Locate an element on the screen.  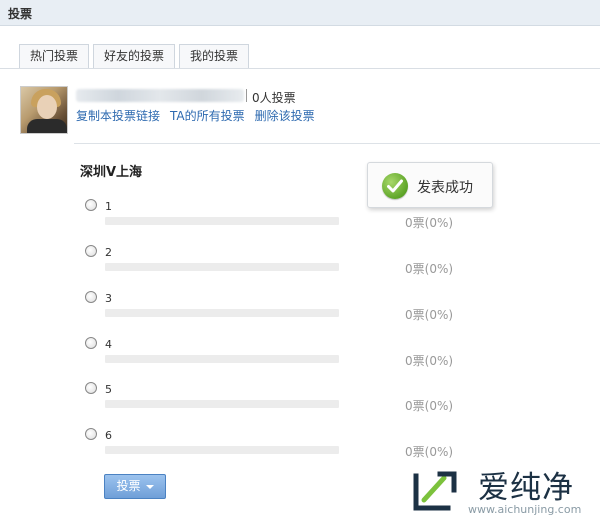
watermark-logo-icon is located at coordinates (435, 491).